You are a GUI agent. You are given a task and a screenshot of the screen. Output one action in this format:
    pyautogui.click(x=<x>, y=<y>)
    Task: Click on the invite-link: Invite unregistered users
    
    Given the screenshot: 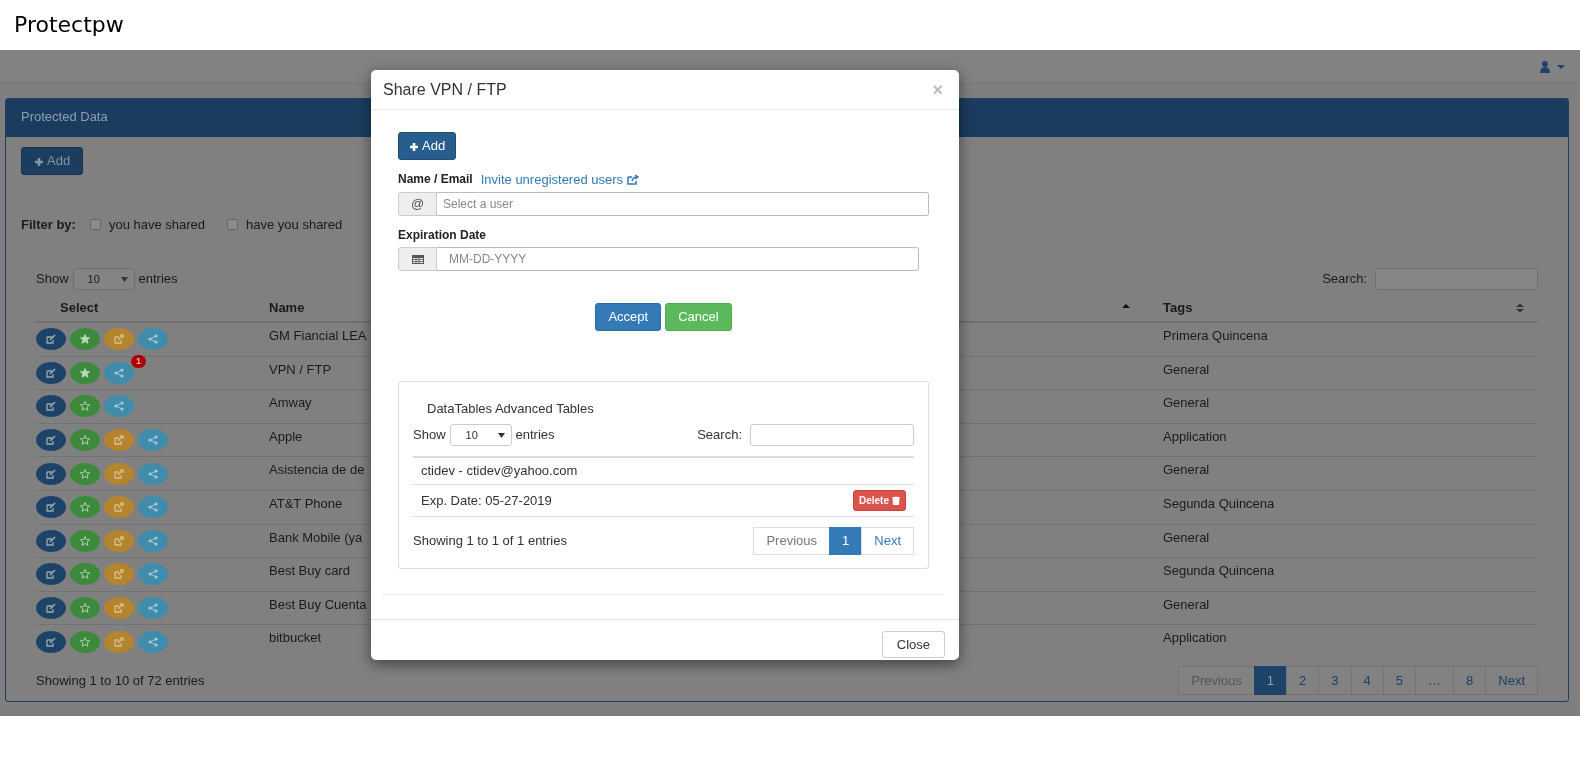 What is the action you would take?
    pyautogui.click(x=560, y=179)
    